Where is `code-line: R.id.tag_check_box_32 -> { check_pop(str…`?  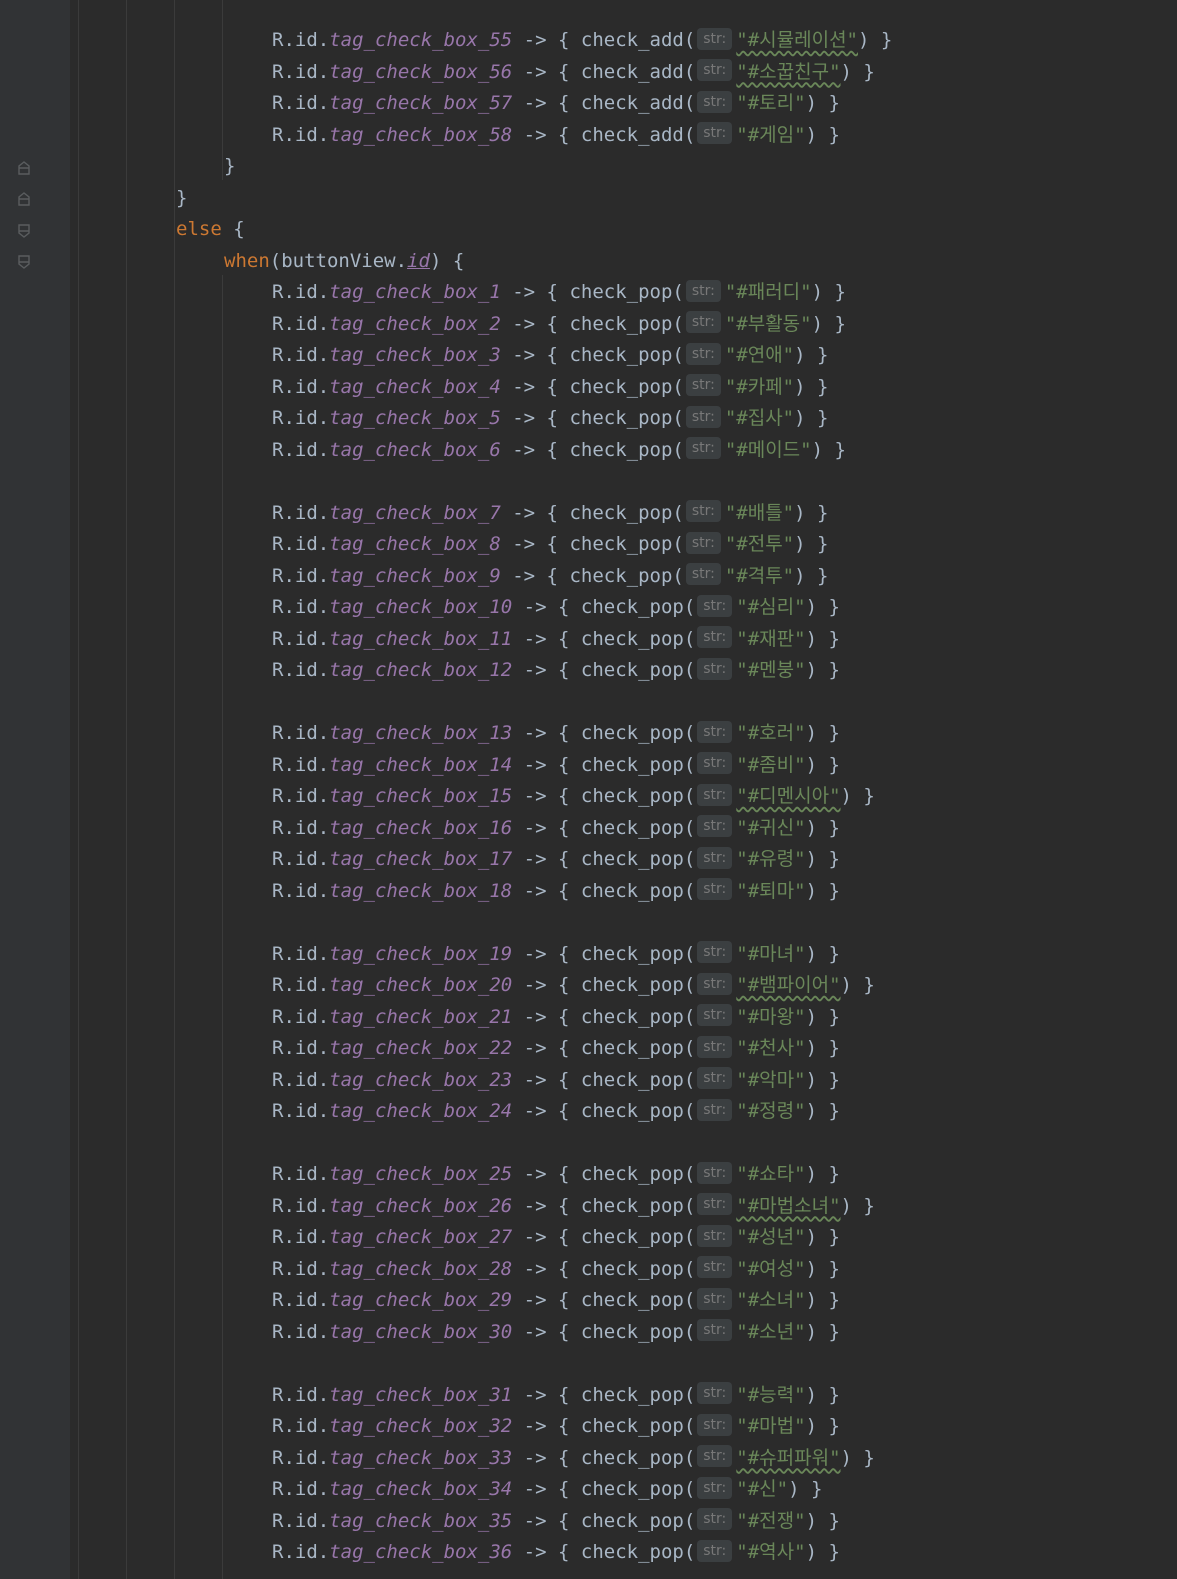 code-line: R.id.tag_check_box_32 -> { check_pop(str… is located at coordinates (556, 1427).